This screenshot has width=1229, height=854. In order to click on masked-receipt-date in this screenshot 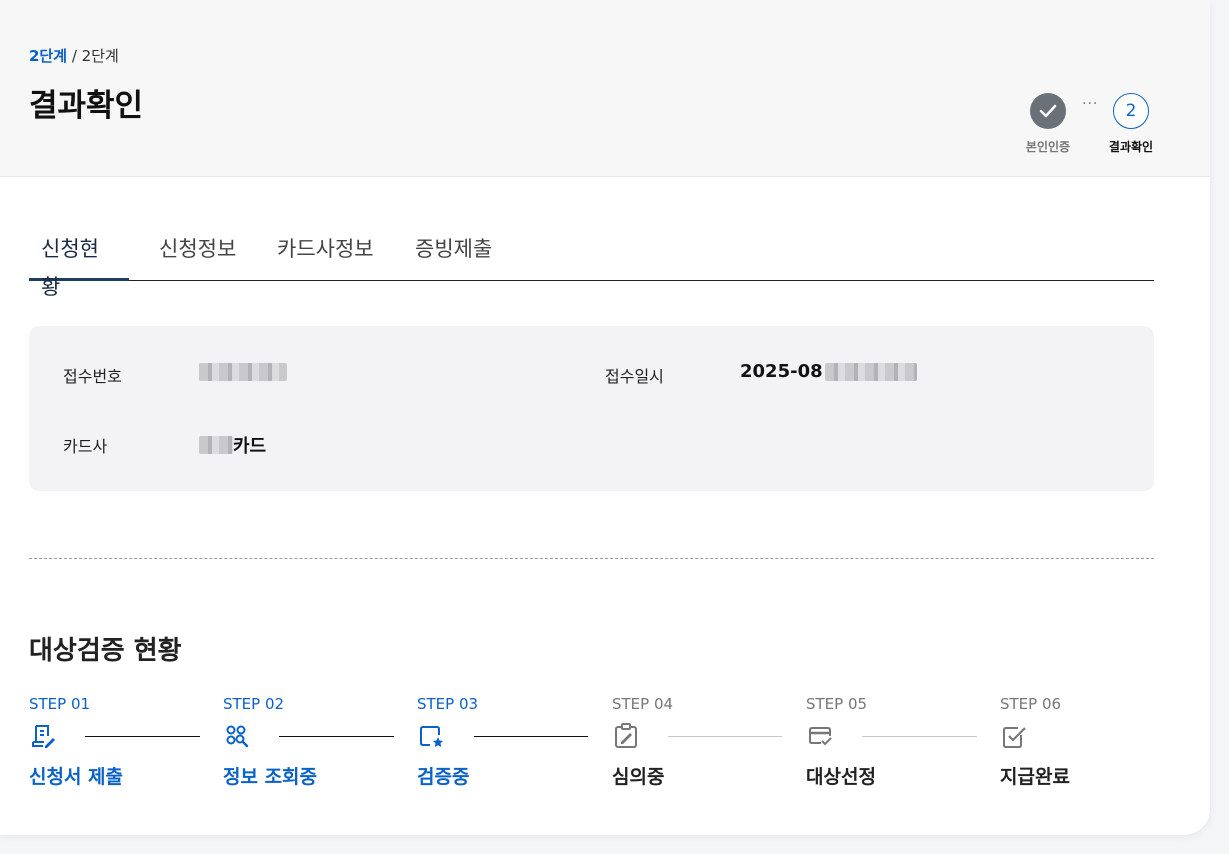, I will do `click(870, 371)`.